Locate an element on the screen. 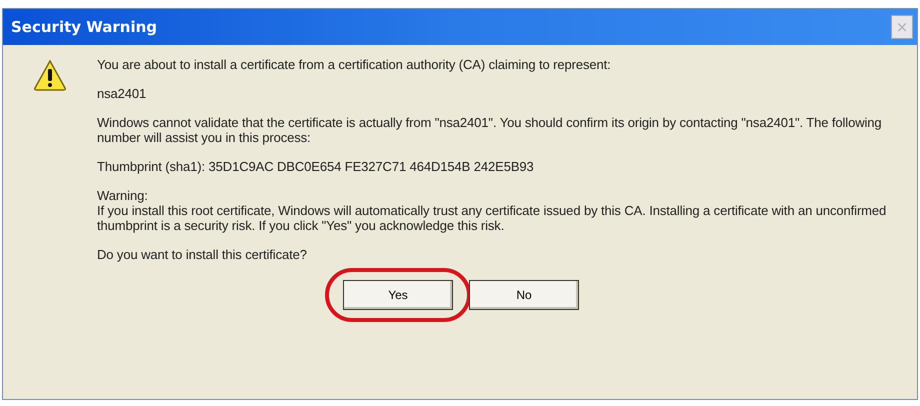 This screenshot has height=406, width=920. dialog-button: No is located at coordinates (524, 295).